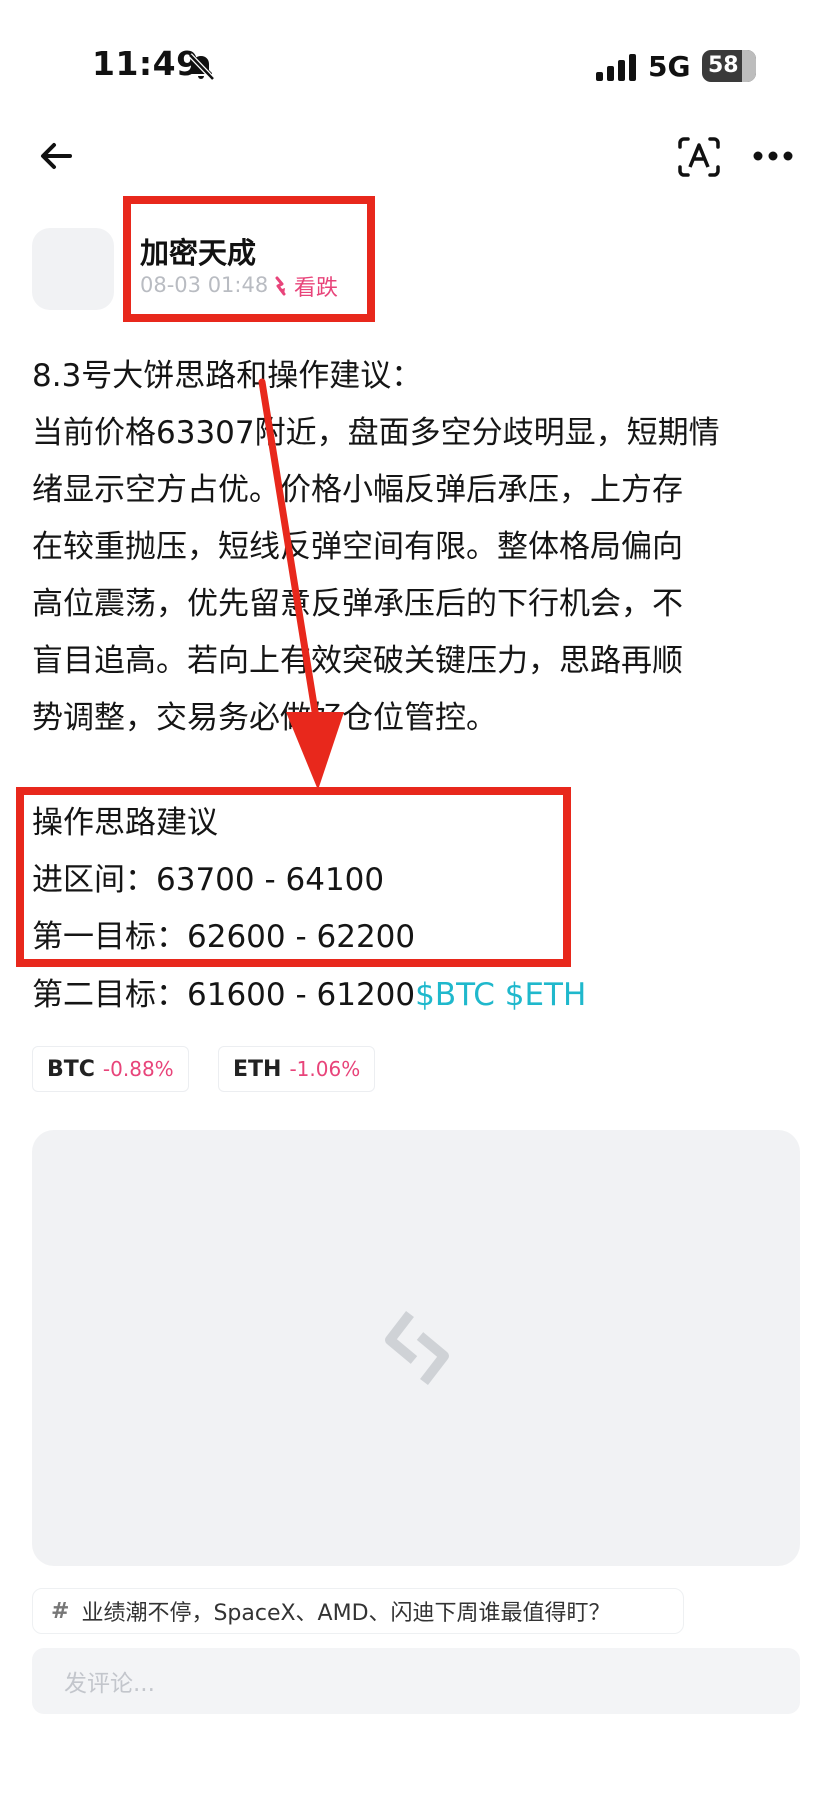 The image size is (828, 1801). Describe the element at coordinates (325, 1069) in the screenshot. I see `ticker-change: -1.06%` at that location.